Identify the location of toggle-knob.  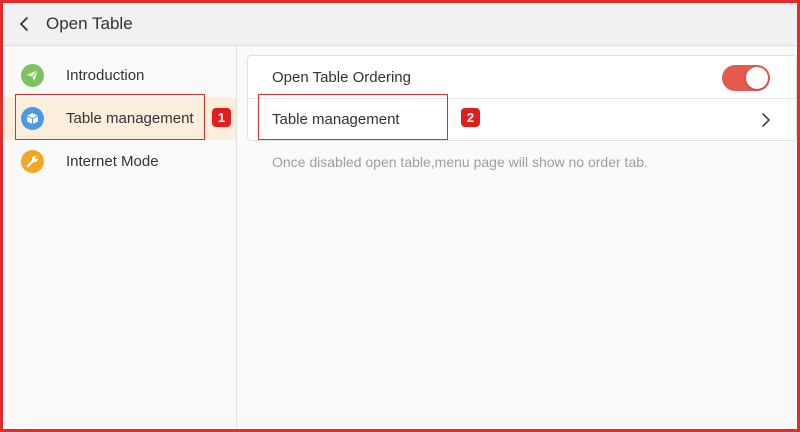
(757, 78).